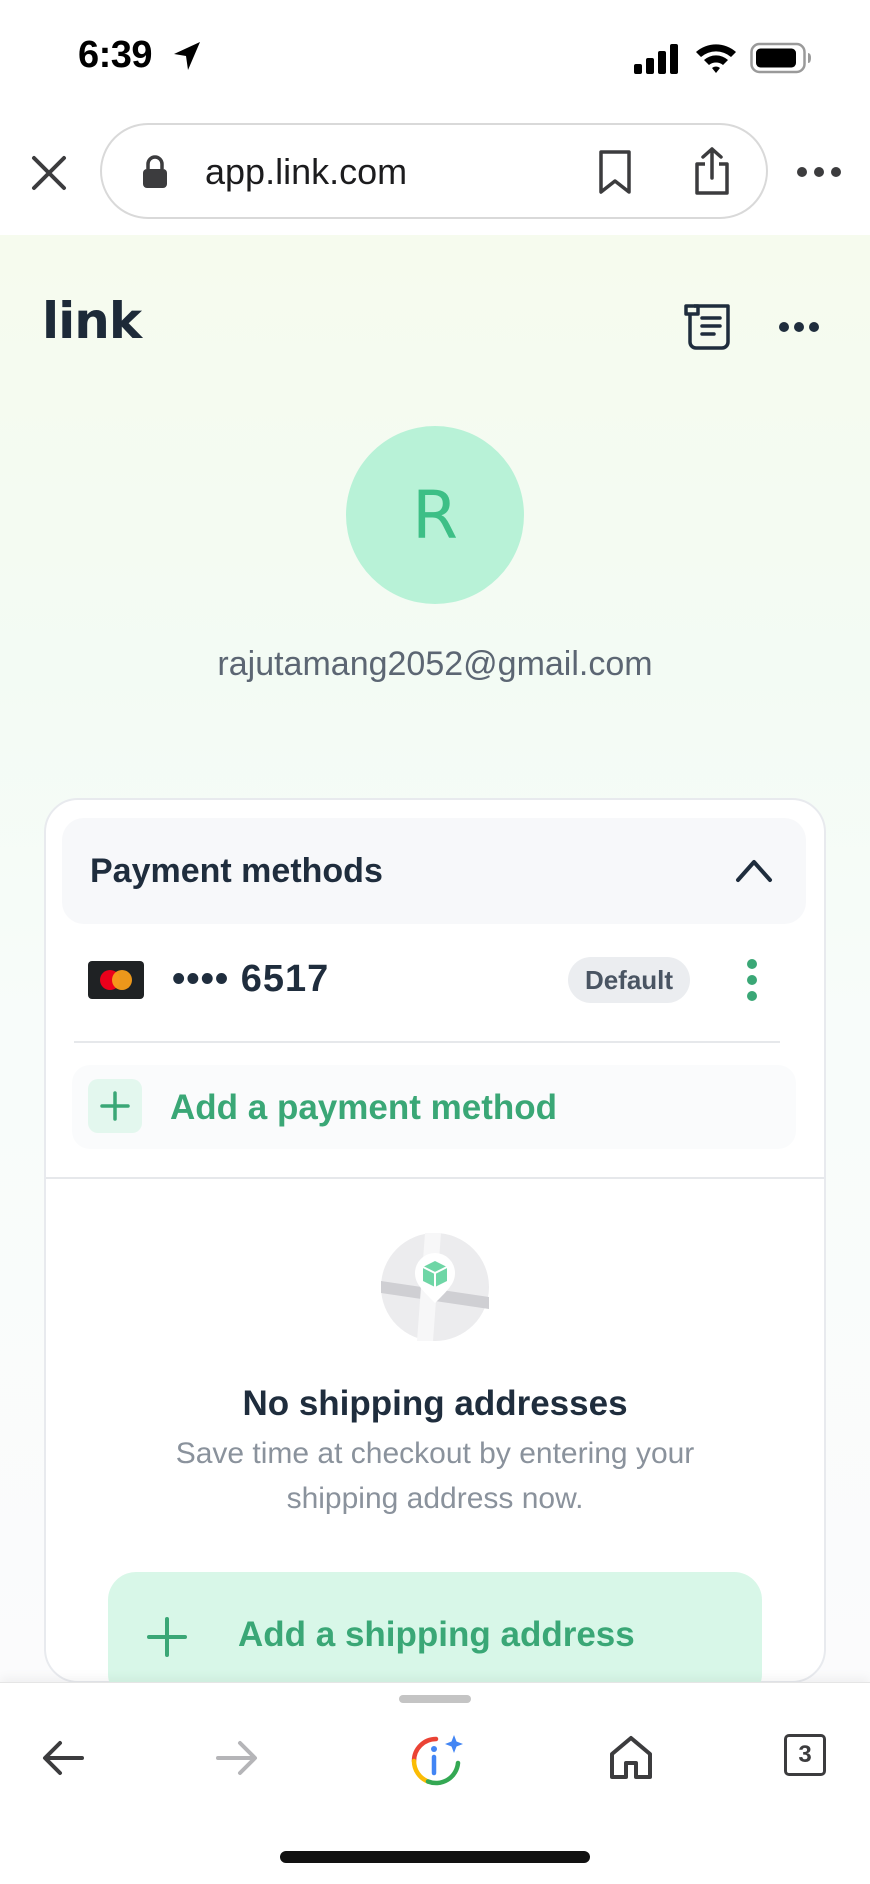 The width and height of the screenshot is (870, 1884). What do you see at coordinates (716, 58) in the screenshot?
I see `wifi-icon` at bounding box center [716, 58].